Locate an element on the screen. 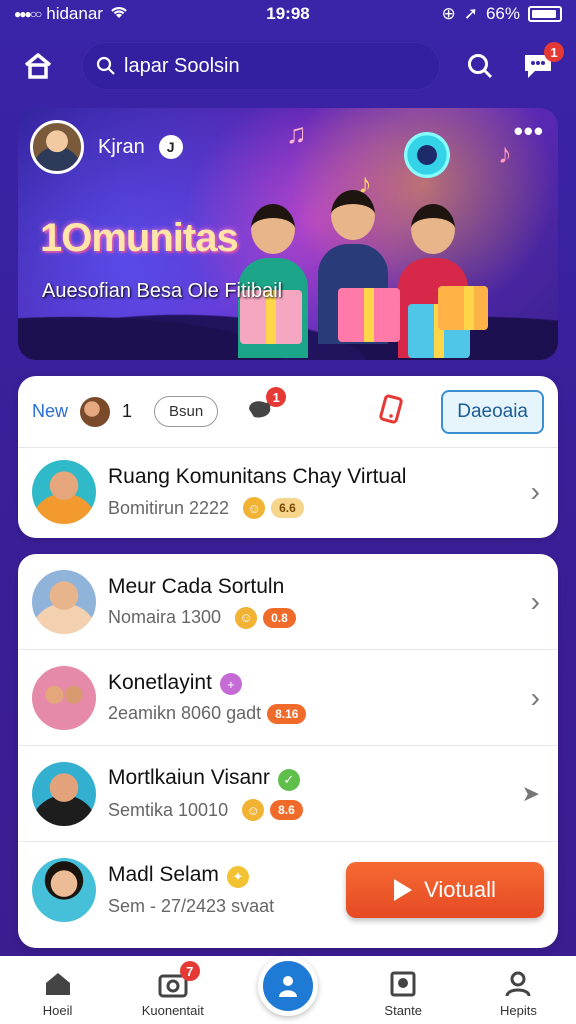 This screenshot has height=1024, width=576. nav-profile-label: Hepits is located at coordinates (518, 1010).